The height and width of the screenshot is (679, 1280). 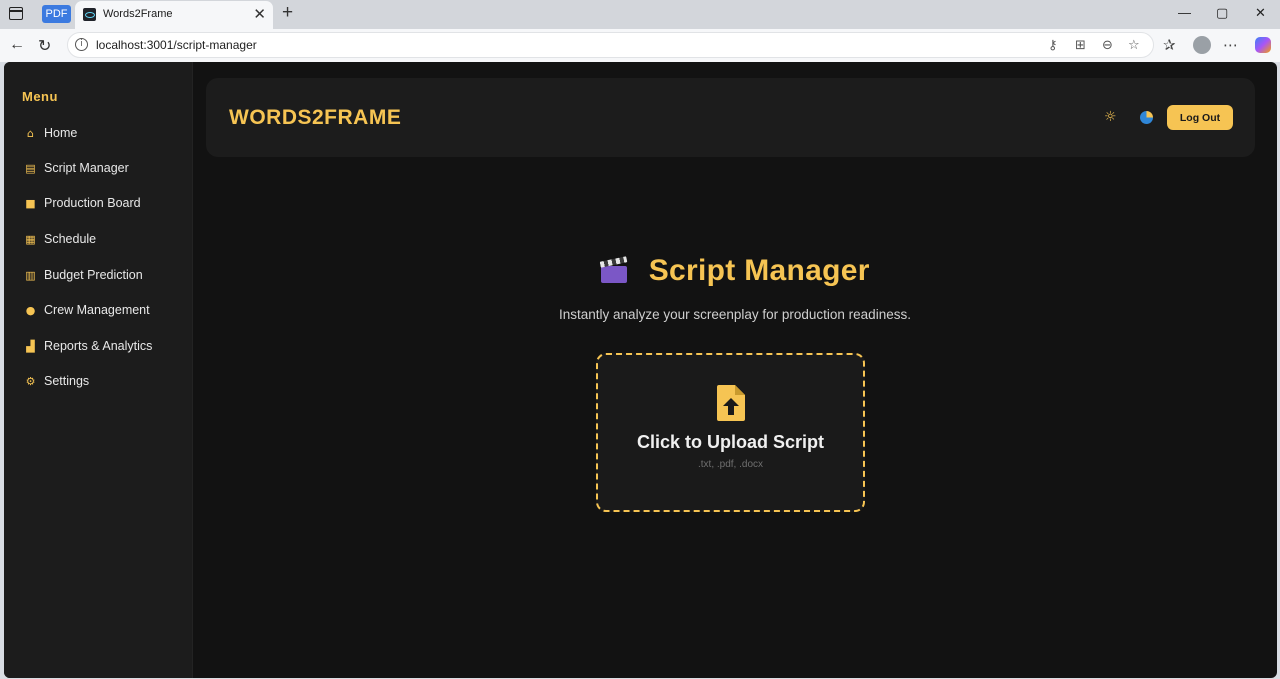 I want to click on sidebar-item-reports-analytics: ▟ Reports & Analytics, so click(x=88, y=346).